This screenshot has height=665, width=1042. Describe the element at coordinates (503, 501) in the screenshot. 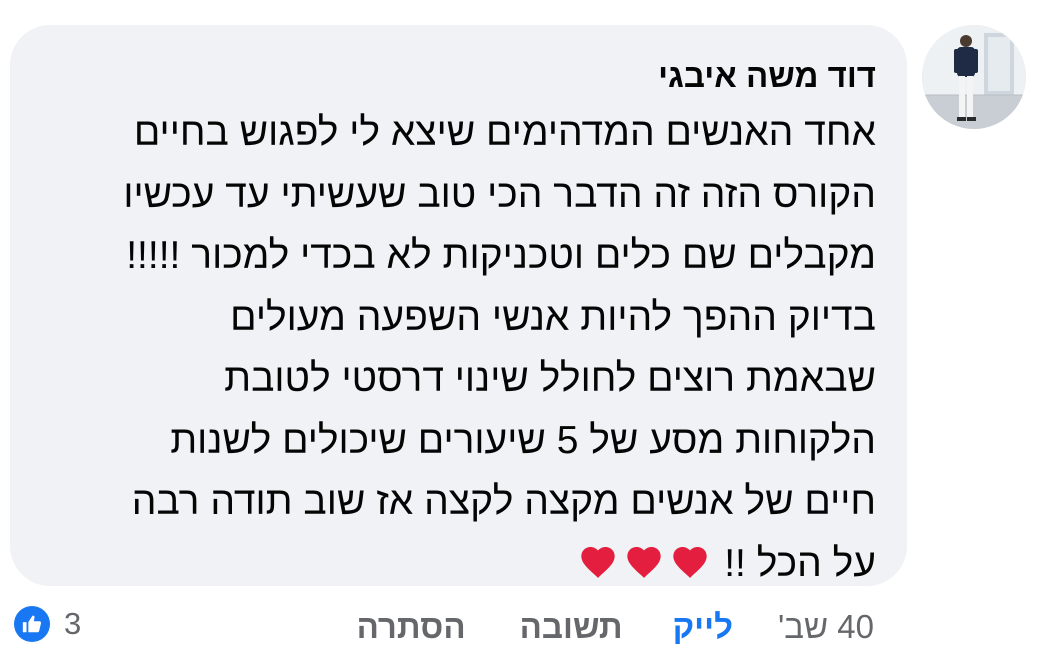

I see `comment-line: חיים של אנשים מקצה לקצה אז שוב תודה רבה` at that location.